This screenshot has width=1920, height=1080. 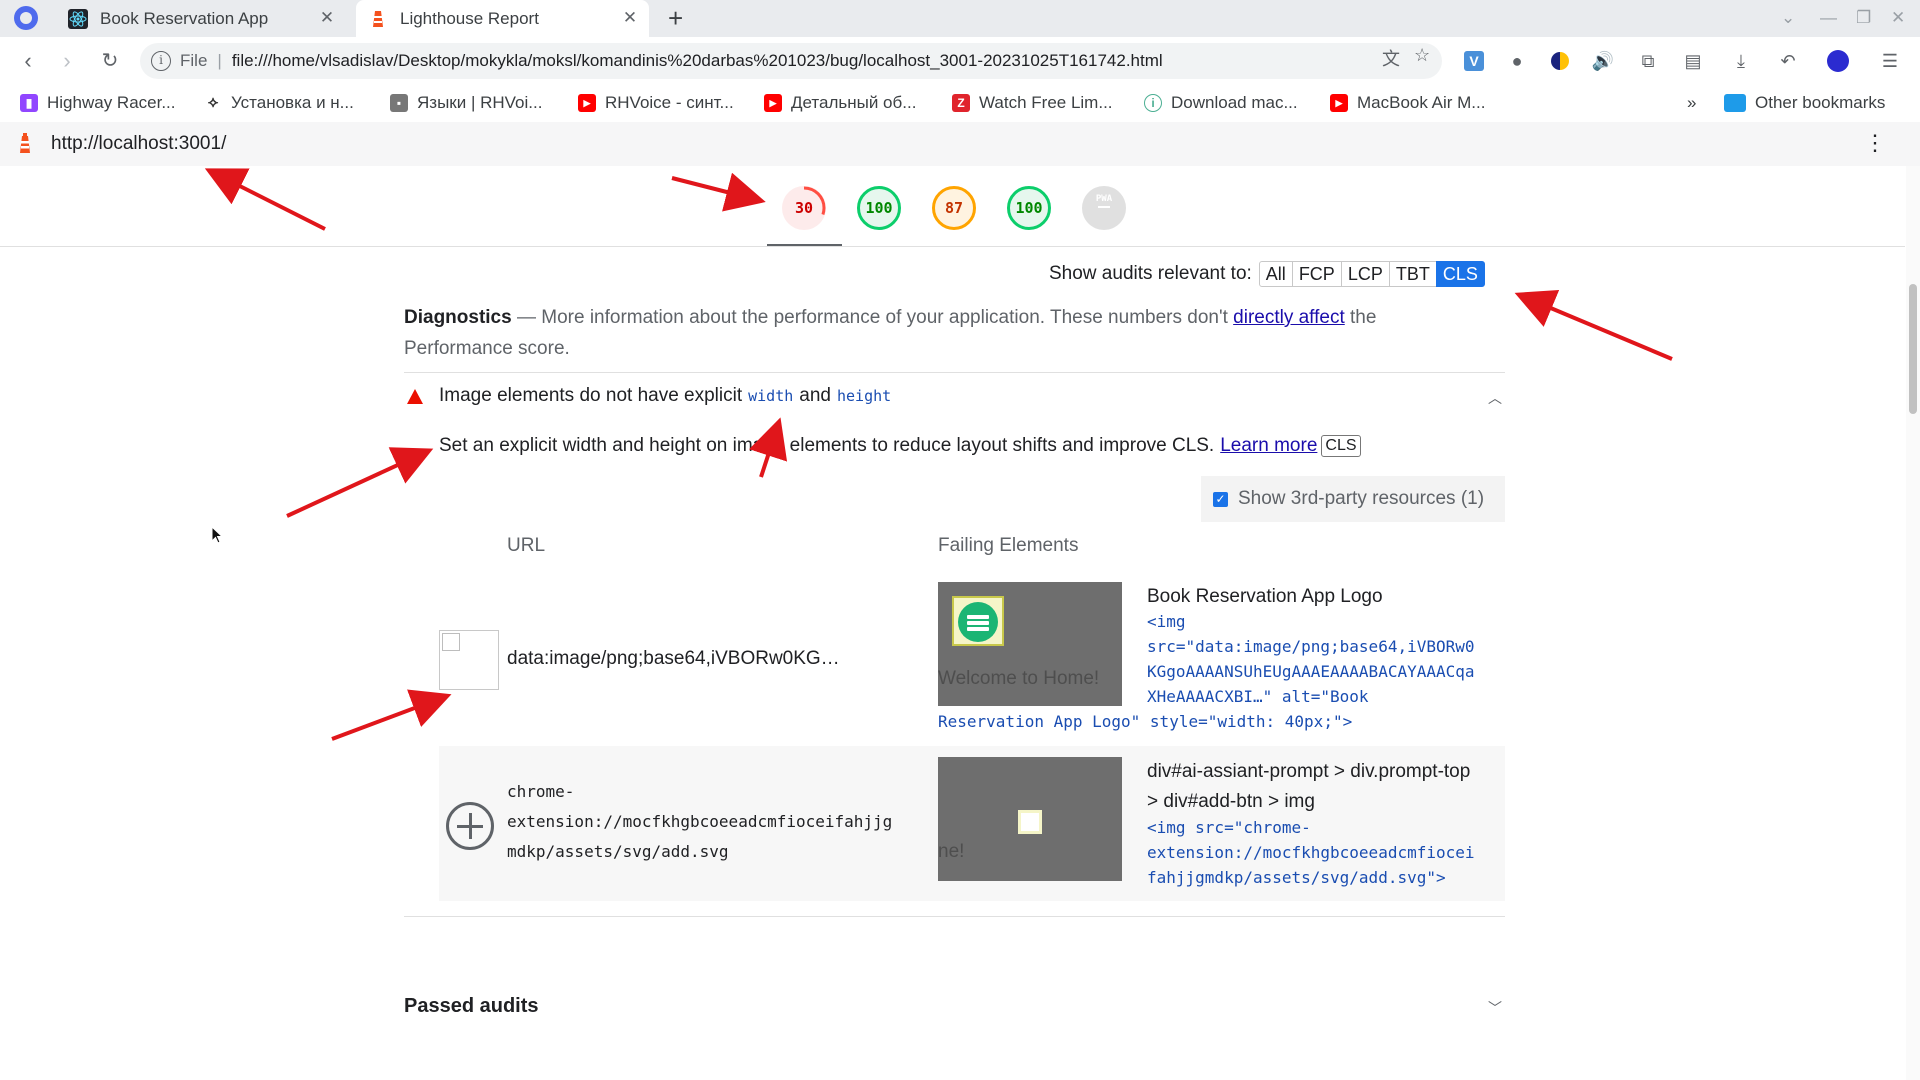 I want to click on download-icon: ⤓, so click(x=1741, y=61).